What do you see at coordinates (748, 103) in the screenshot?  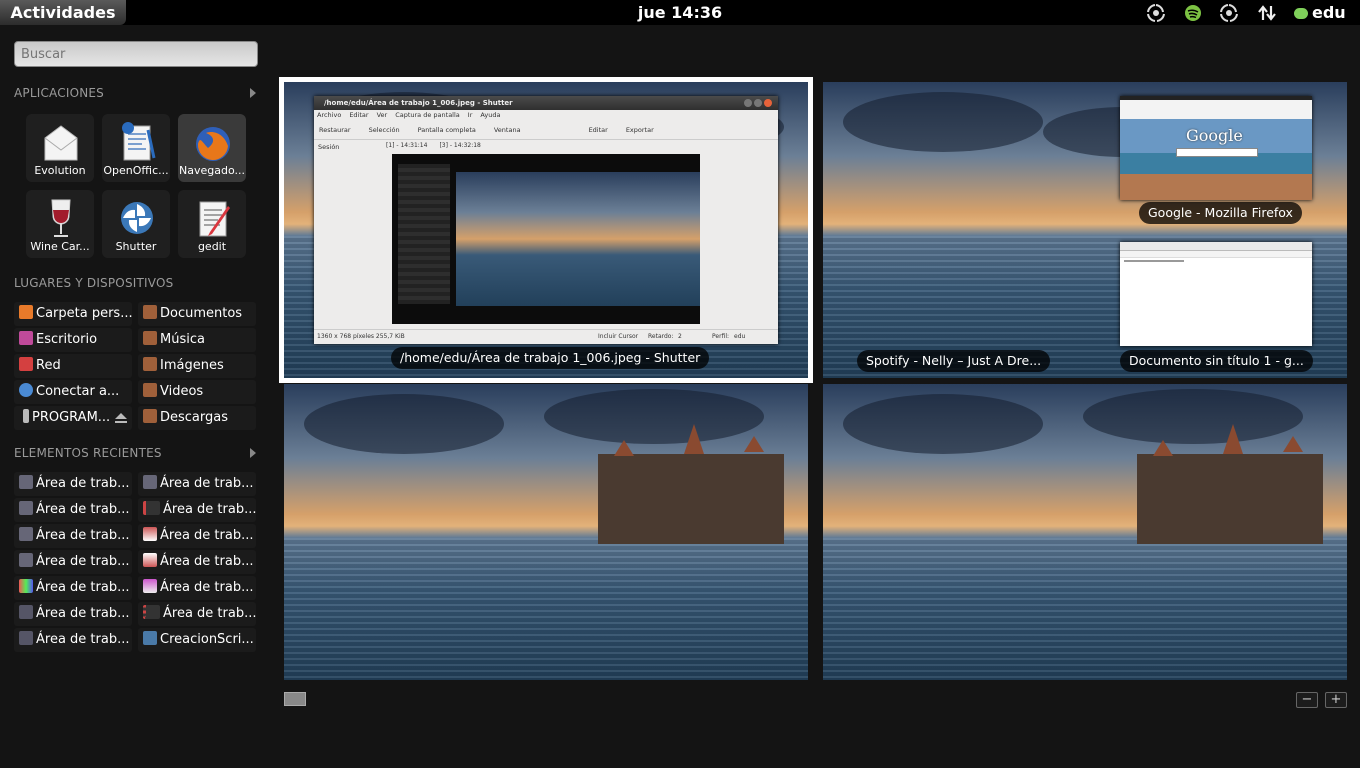 I see `minimize-window-icon` at bounding box center [748, 103].